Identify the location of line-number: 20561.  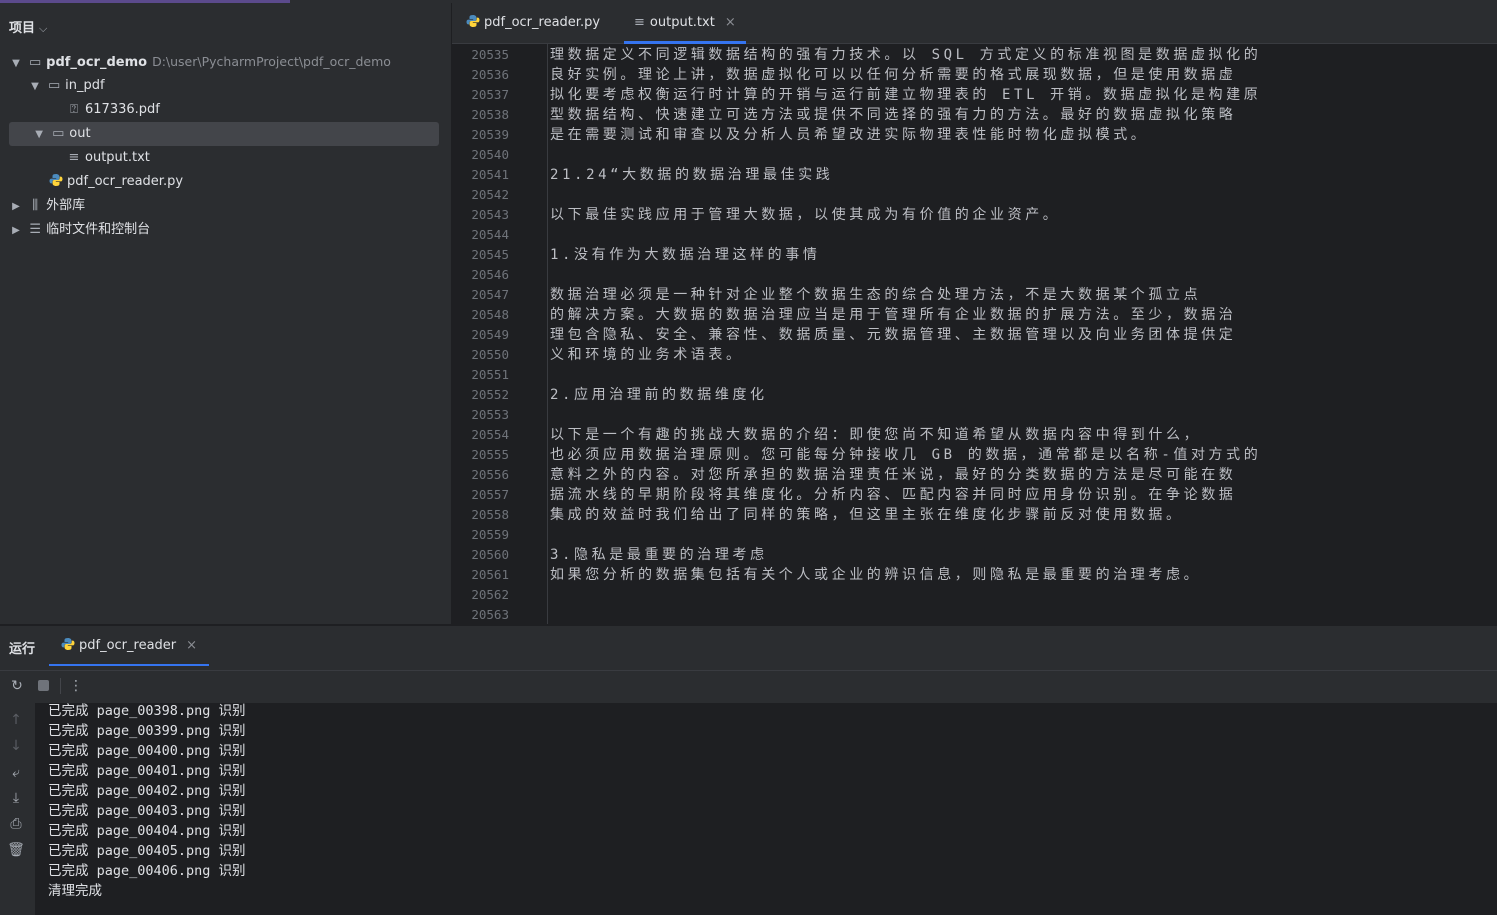
(490, 574).